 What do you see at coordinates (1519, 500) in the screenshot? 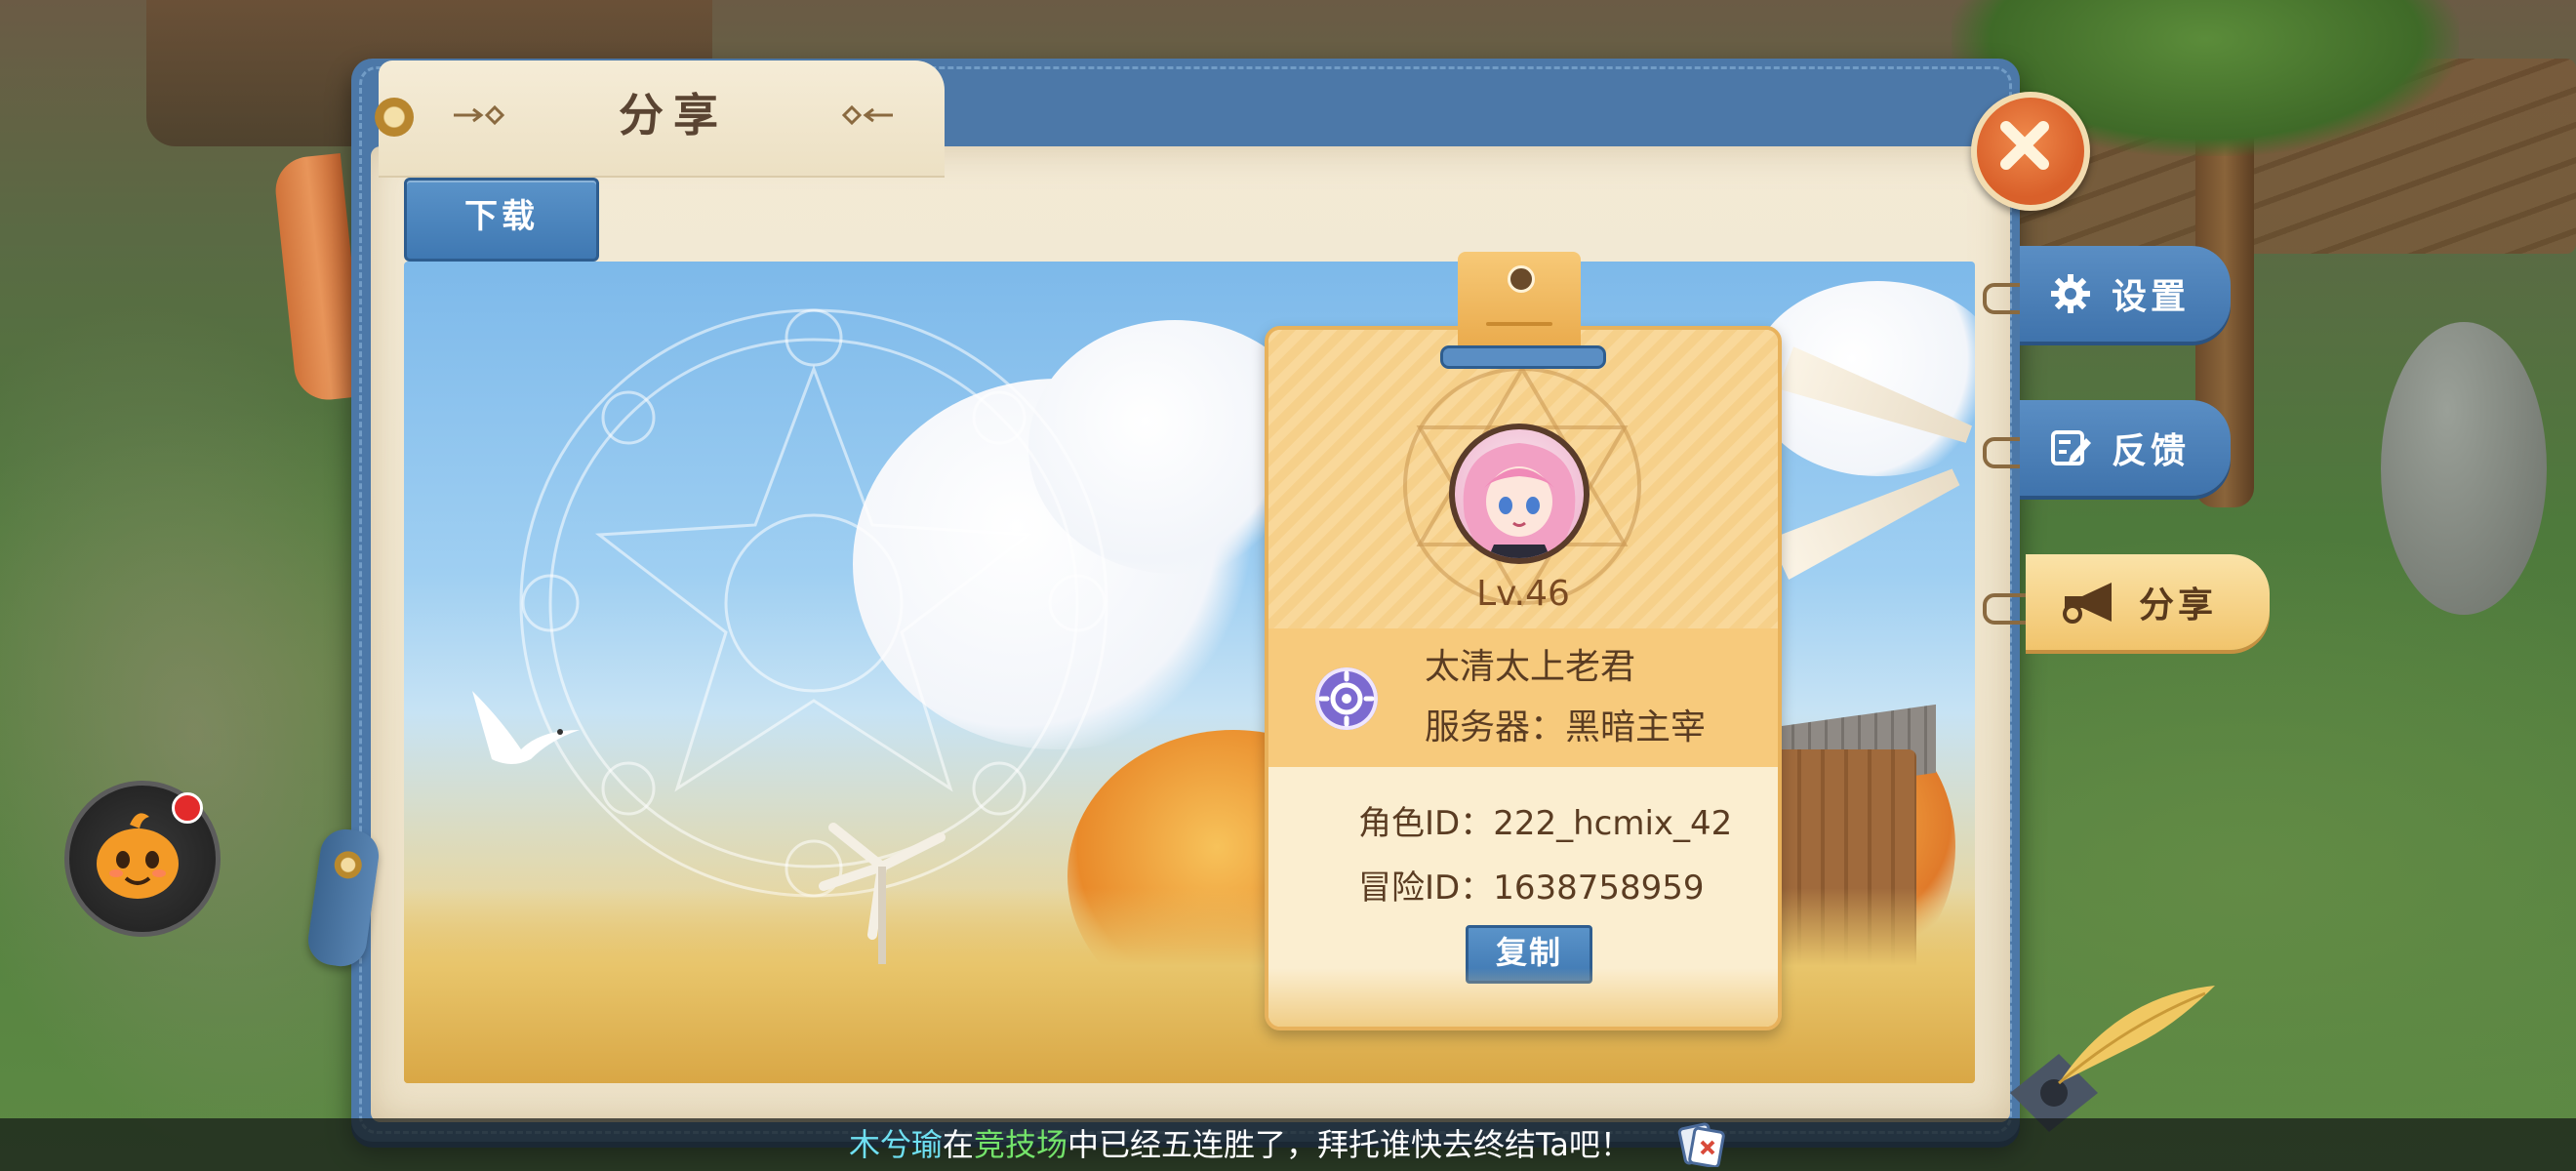
I see `character-portrait` at bounding box center [1519, 500].